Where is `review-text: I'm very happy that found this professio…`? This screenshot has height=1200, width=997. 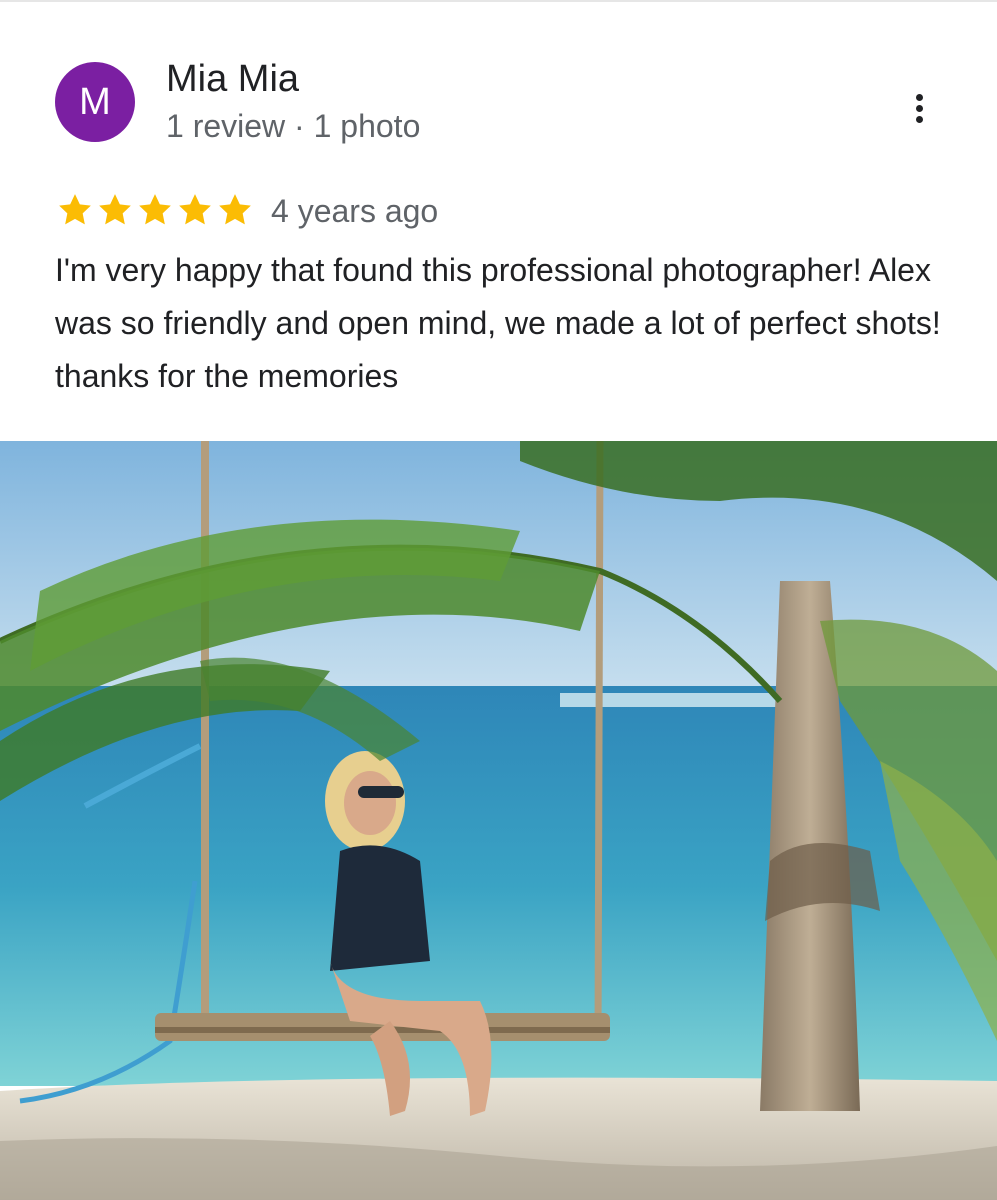 review-text: I'm very happy that found this professio… is located at coordinates (498, 323).